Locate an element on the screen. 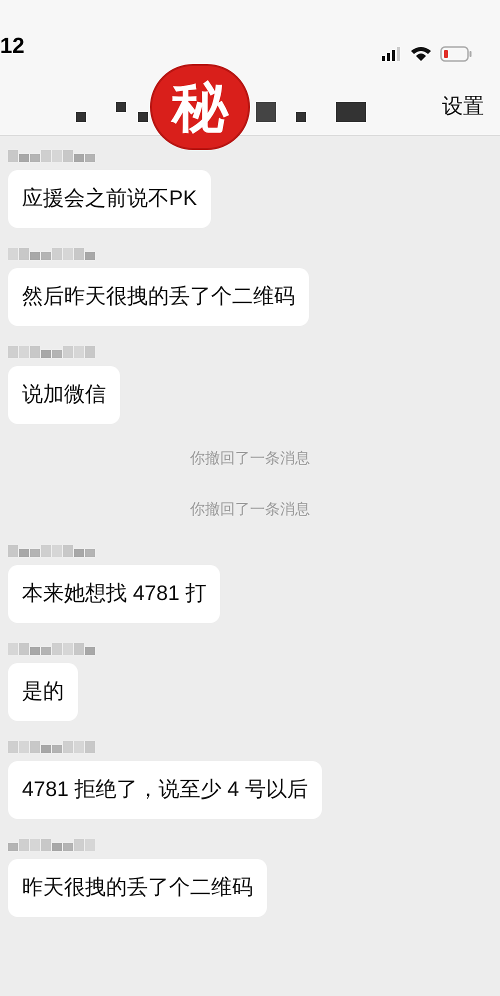 This screenshot has width=500, height=996. battery-icon is located at coordinates (456, 54).